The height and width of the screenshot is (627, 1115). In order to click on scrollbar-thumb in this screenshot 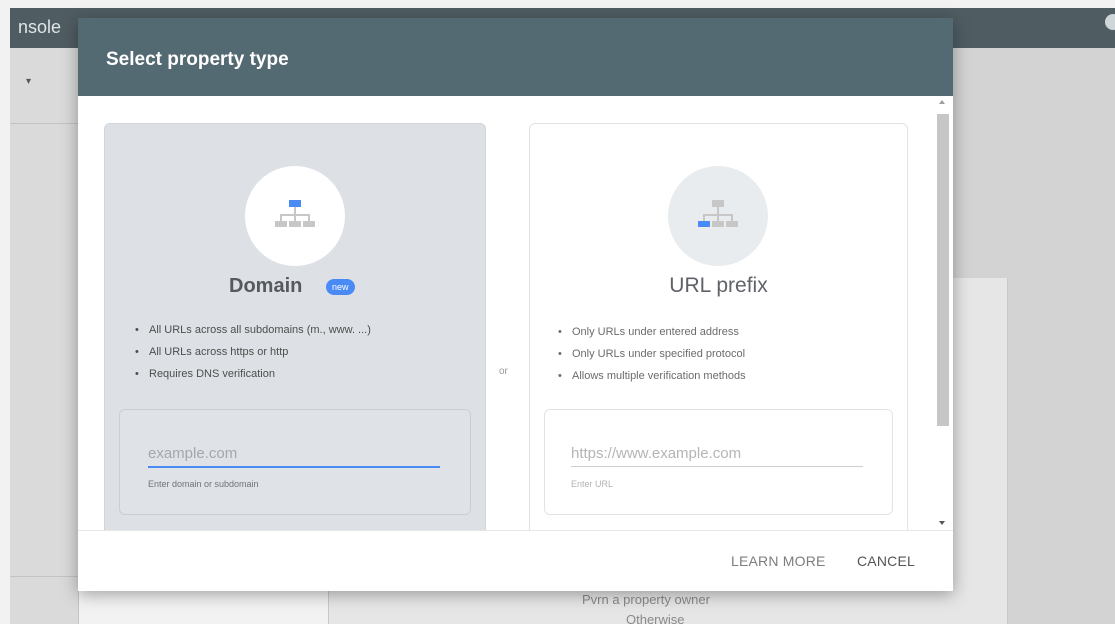, I will do `click(943, 270)`.